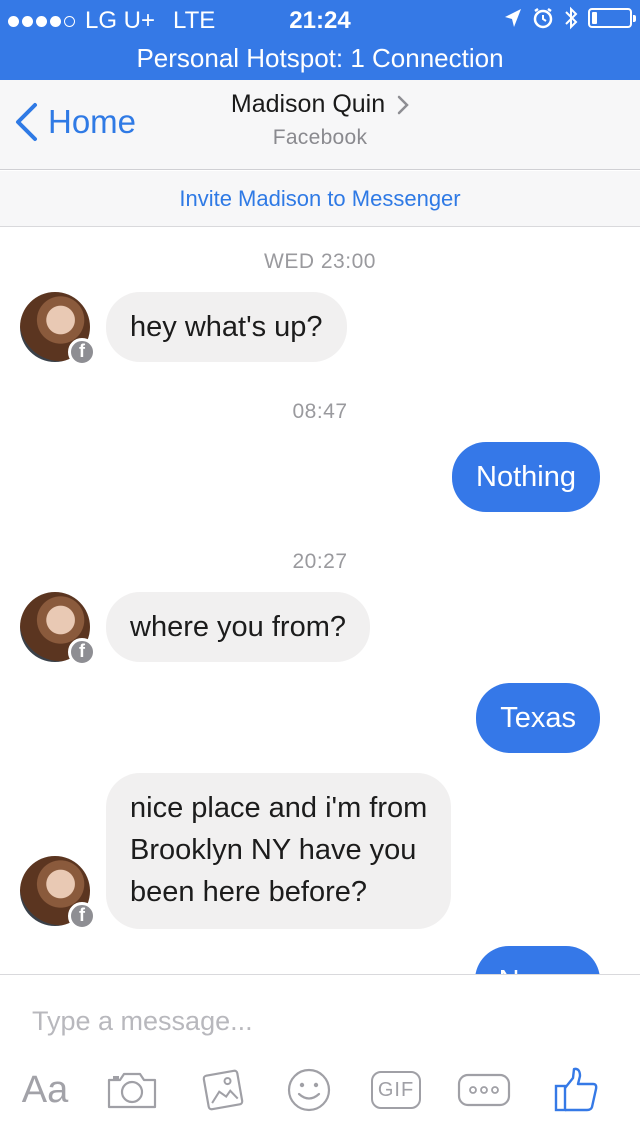 Image resolution: width=640 pixels, height=1136 pixels. What do you see at coordinates (594, 18) in the screenshot?
I see `battery-fill` at bounding box center [594, 18].